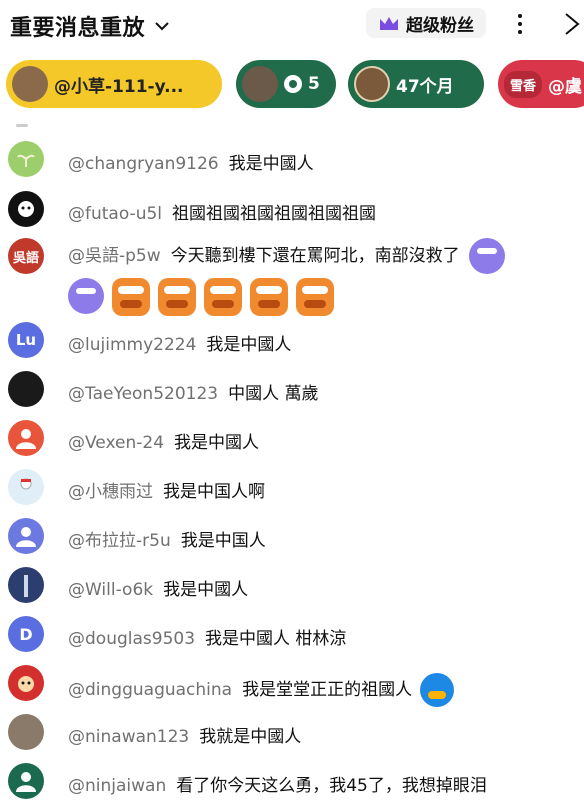  I want to click on username: @lujimmy2224, so click(132, 345).